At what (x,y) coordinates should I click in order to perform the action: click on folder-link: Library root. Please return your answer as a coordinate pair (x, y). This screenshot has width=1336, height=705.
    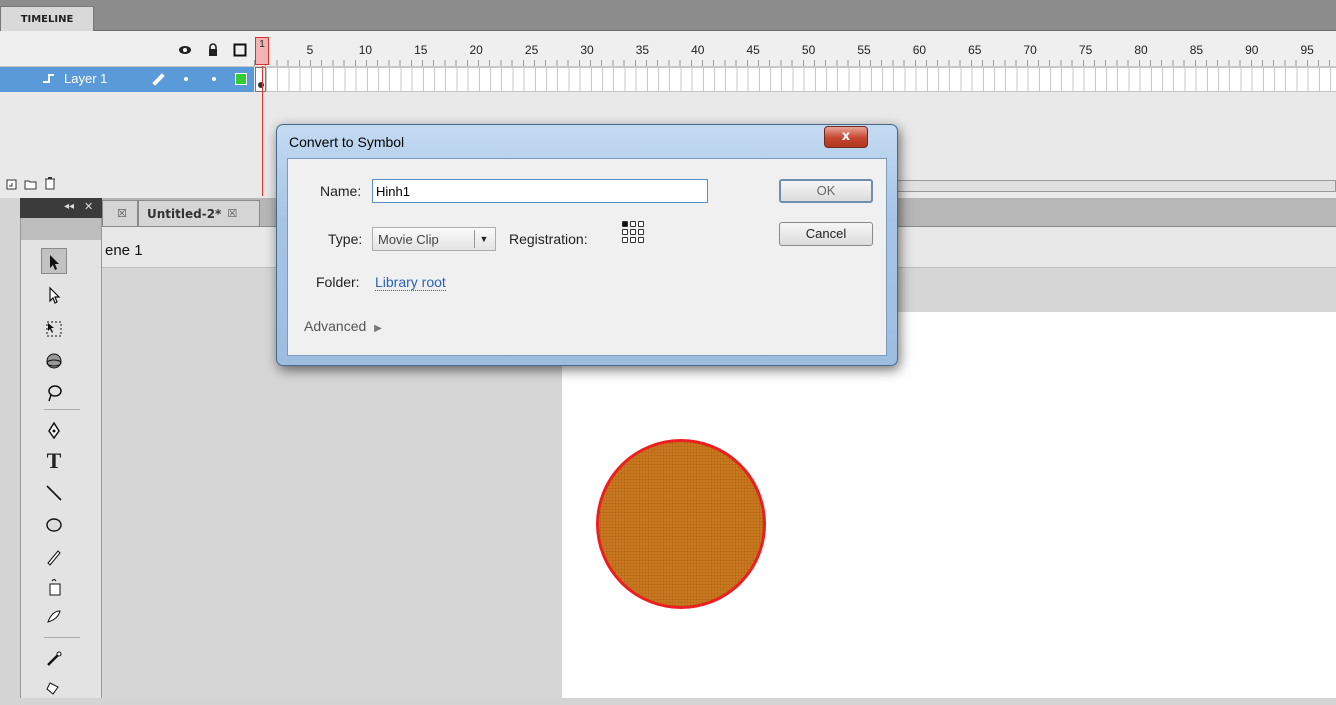
    Looking at the image, I should click on (410, 282).